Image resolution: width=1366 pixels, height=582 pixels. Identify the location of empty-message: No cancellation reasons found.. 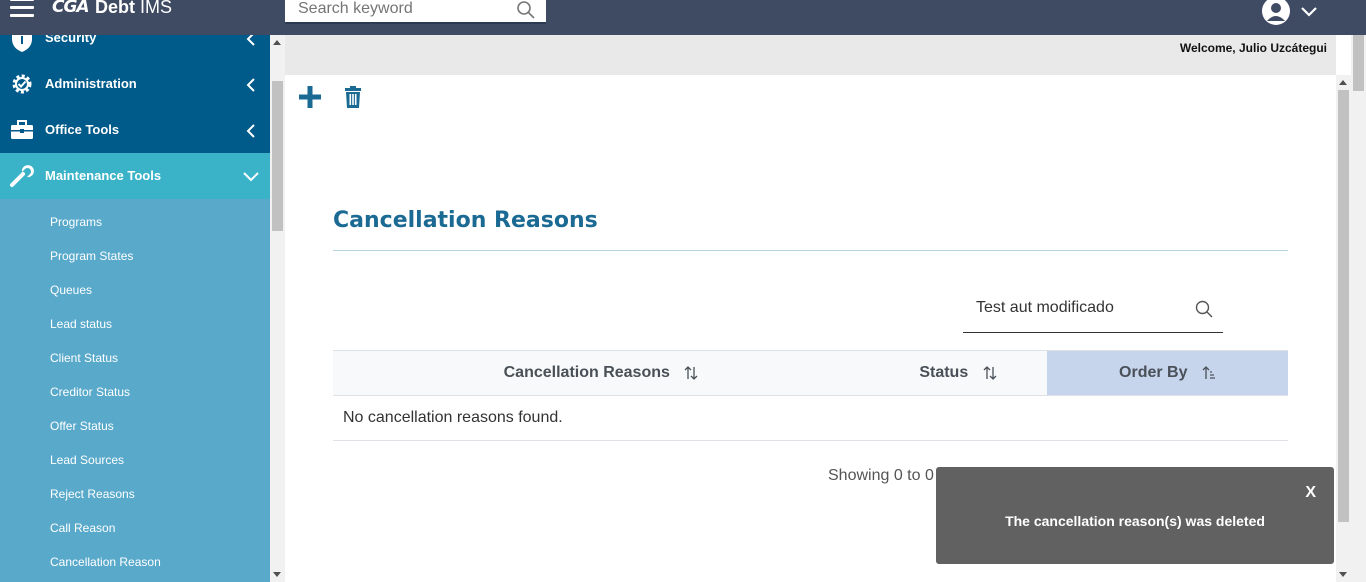
(810, 418).